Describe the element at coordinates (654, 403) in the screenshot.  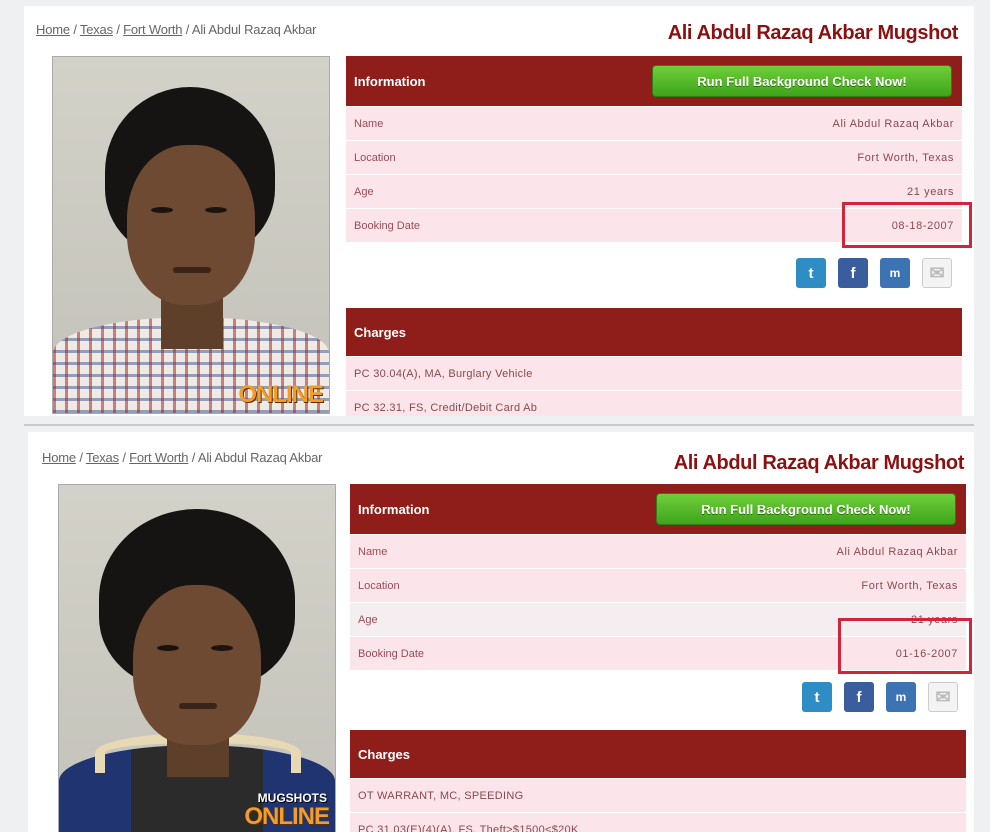
I see `charge-item: PC 32.31, FS, Credit/Debit Card Ab` at that location.